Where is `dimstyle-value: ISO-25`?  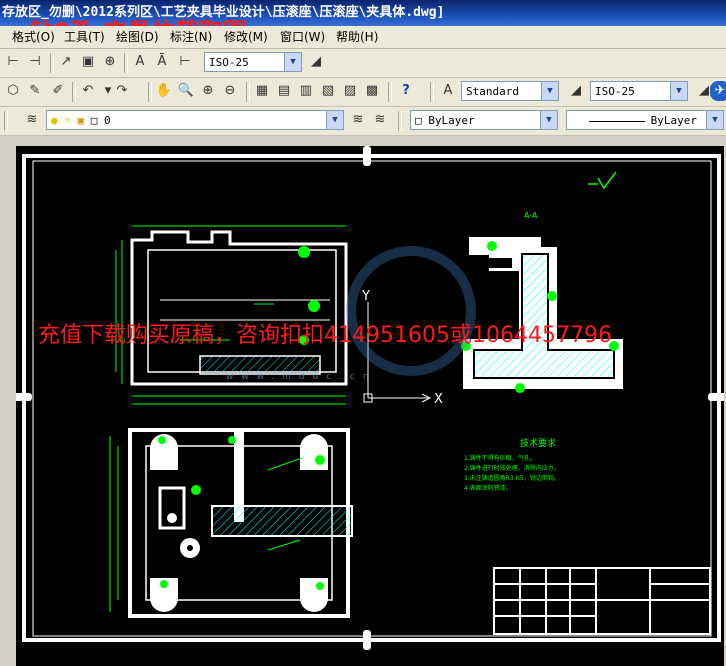 dimstyle-value: ISO-25 is located at coordinates (229, 62).